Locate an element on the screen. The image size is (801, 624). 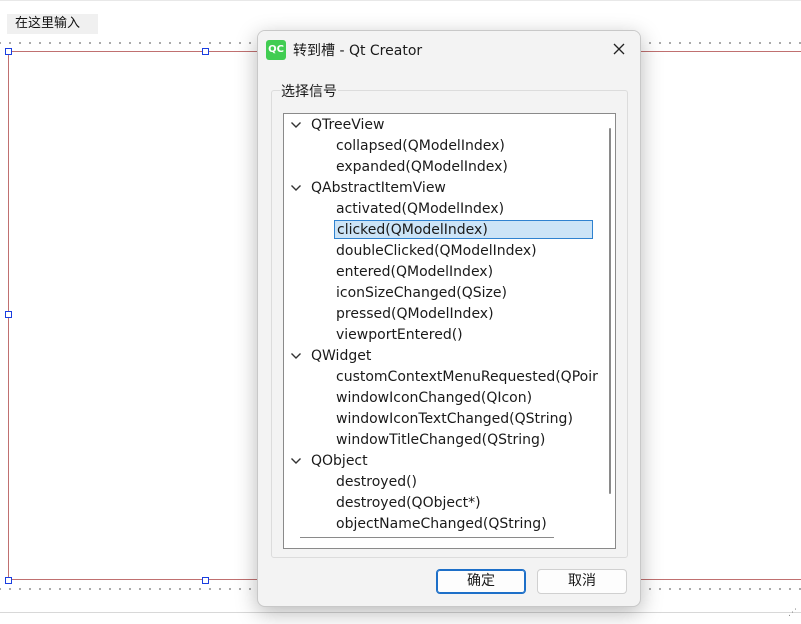
bottom-divider is located at coordinates (400, 612).